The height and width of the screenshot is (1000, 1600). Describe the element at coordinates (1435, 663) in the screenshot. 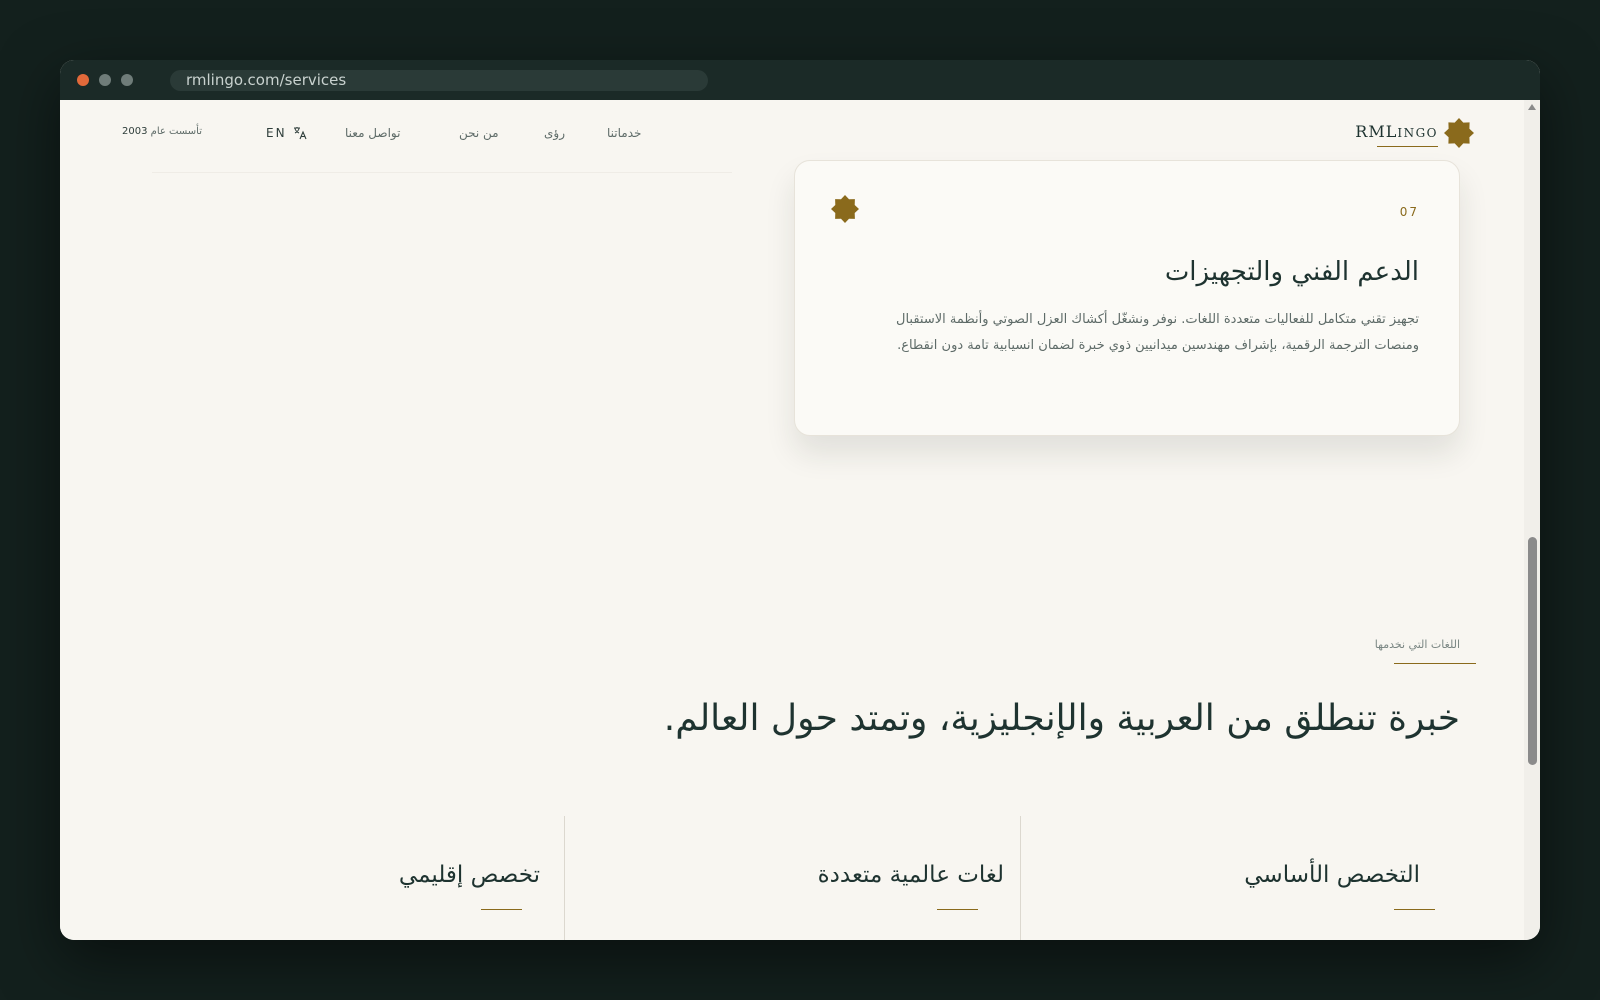

I see `eyebrow-underline` at that location.